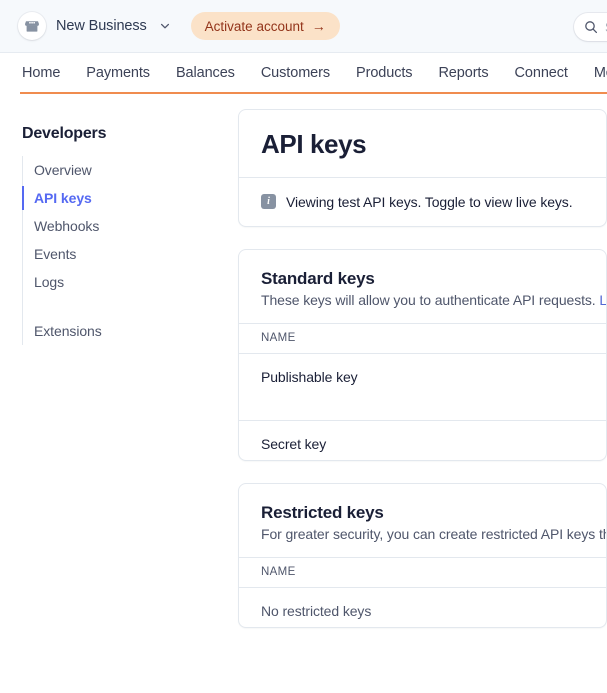 This screenshot has width=607, height=693. I want to click on activate-account-button: Activate account →, so click(265, 26).